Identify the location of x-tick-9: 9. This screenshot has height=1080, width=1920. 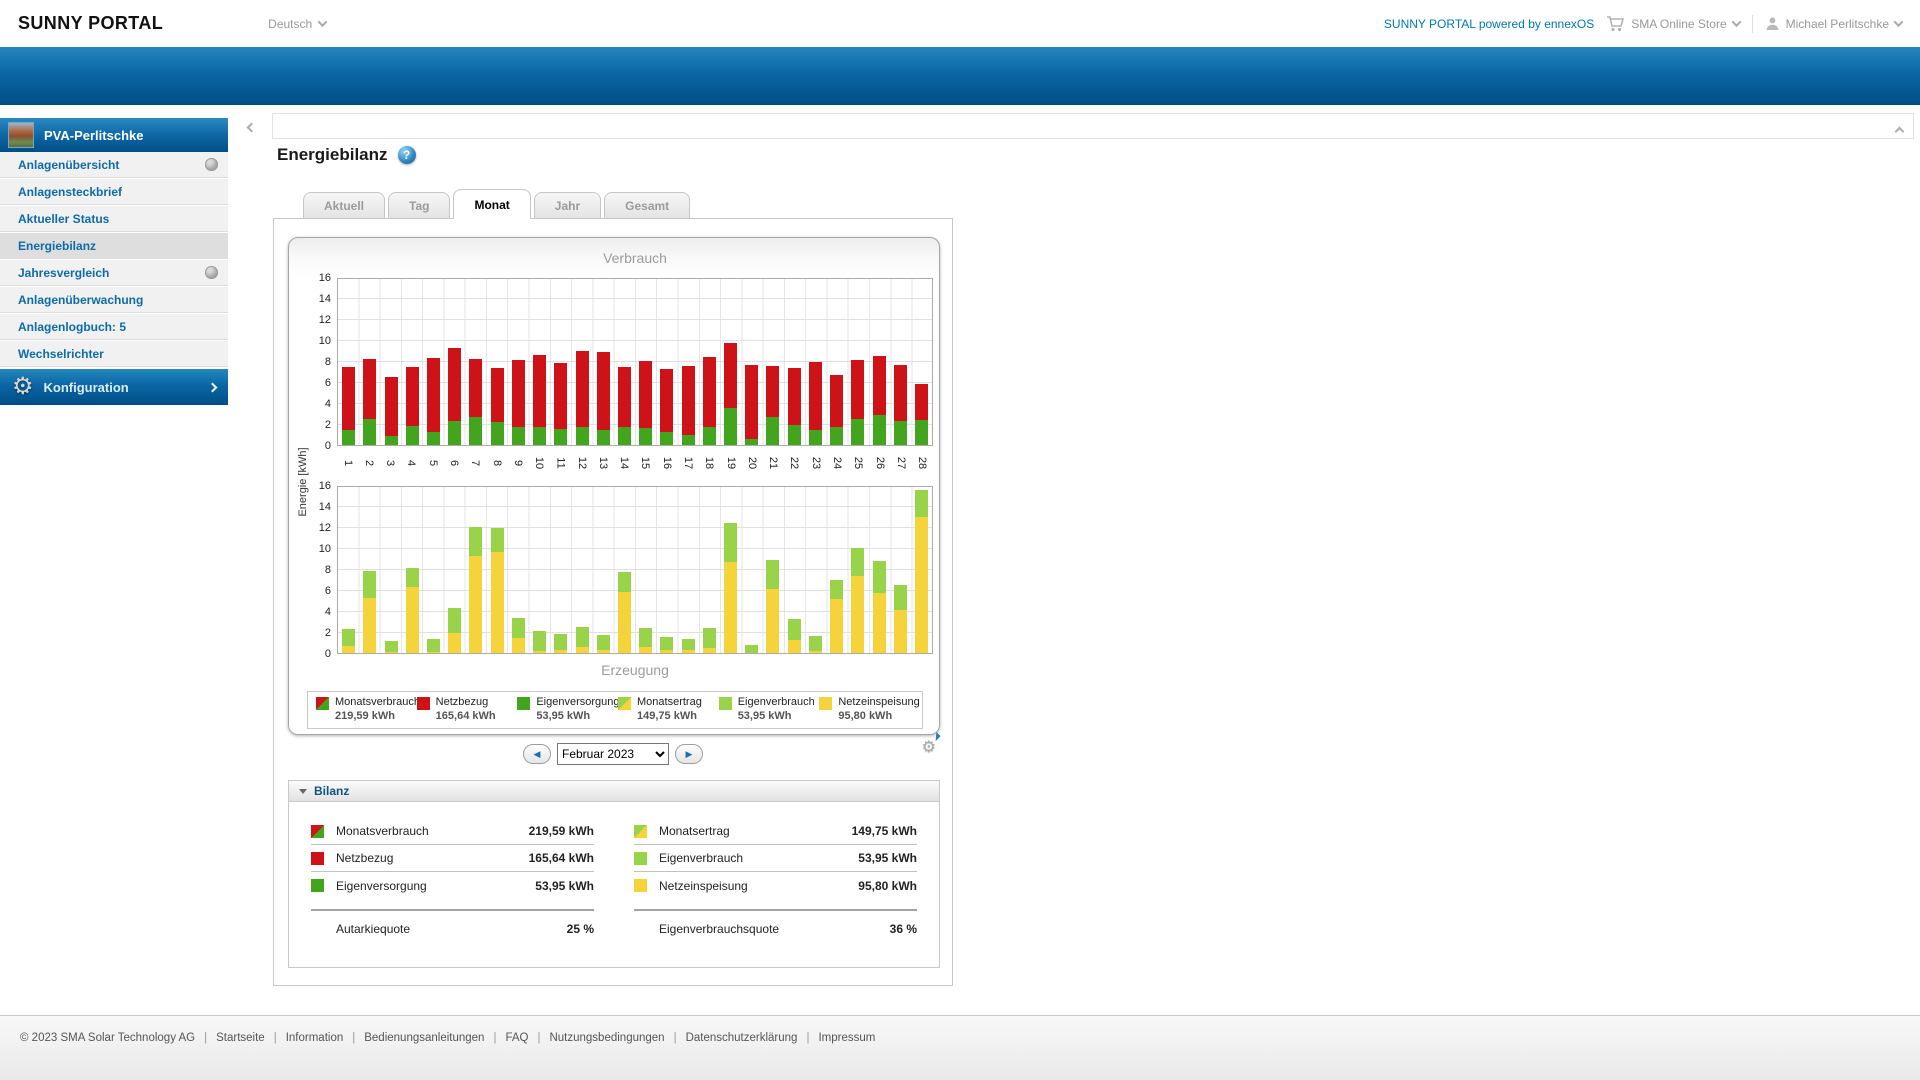
(517, 463).